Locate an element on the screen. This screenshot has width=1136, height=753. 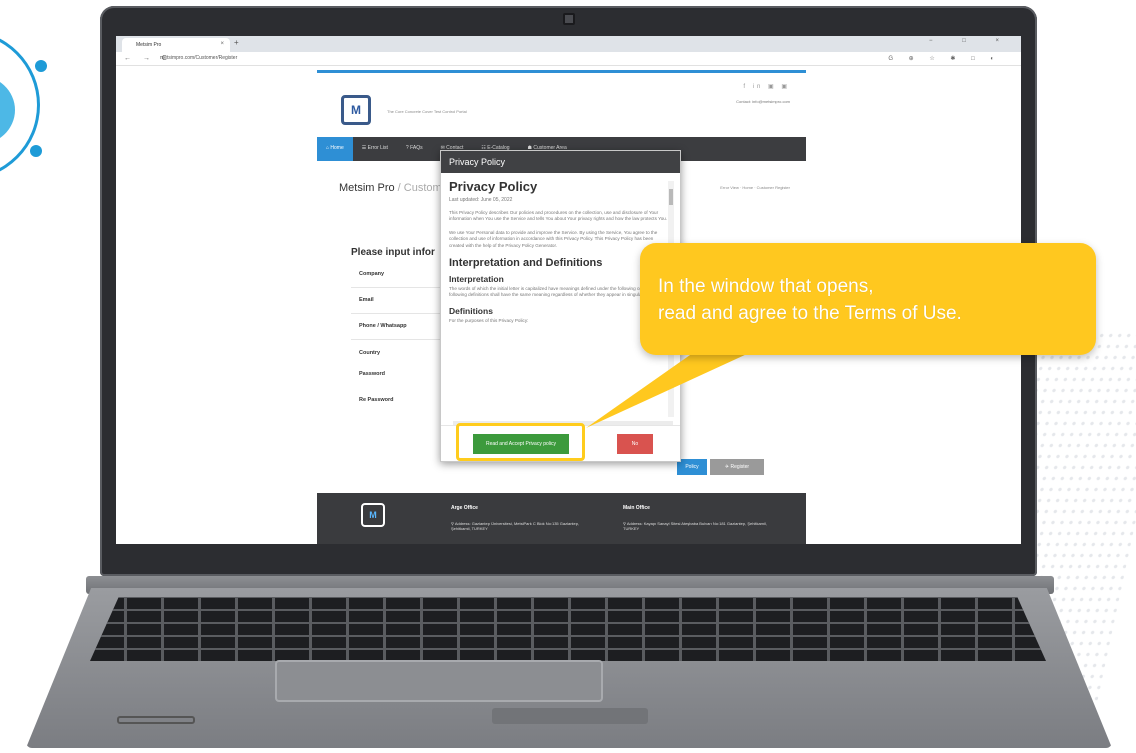
keyboard-rows is located at coordinates (568, 629).